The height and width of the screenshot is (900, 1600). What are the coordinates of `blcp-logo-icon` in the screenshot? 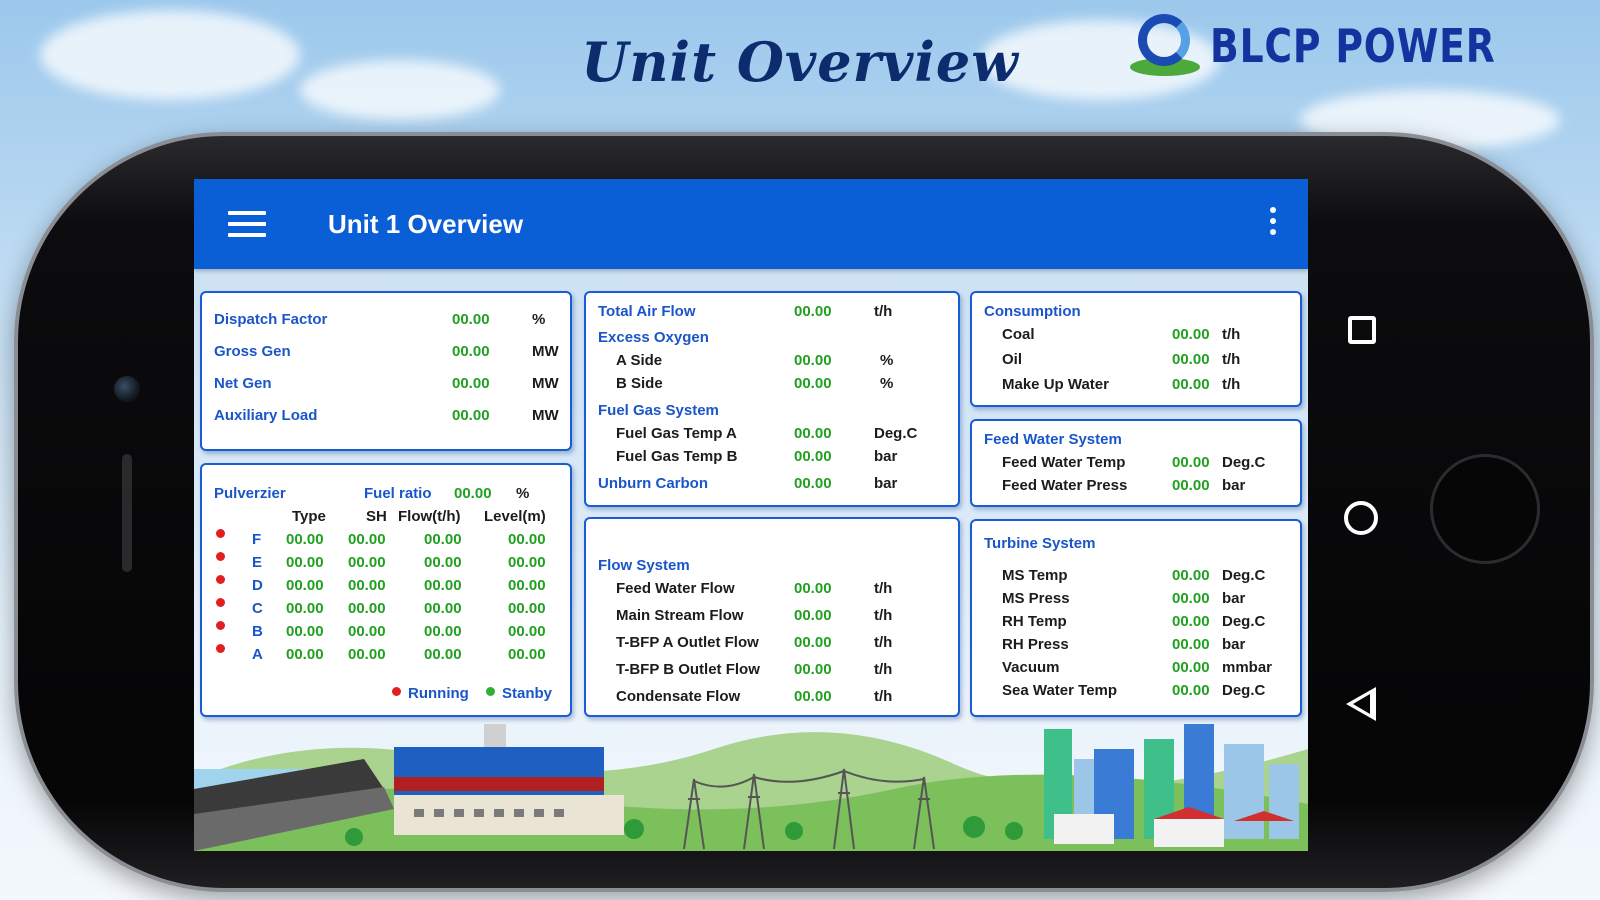 It's located at (1164, 46).